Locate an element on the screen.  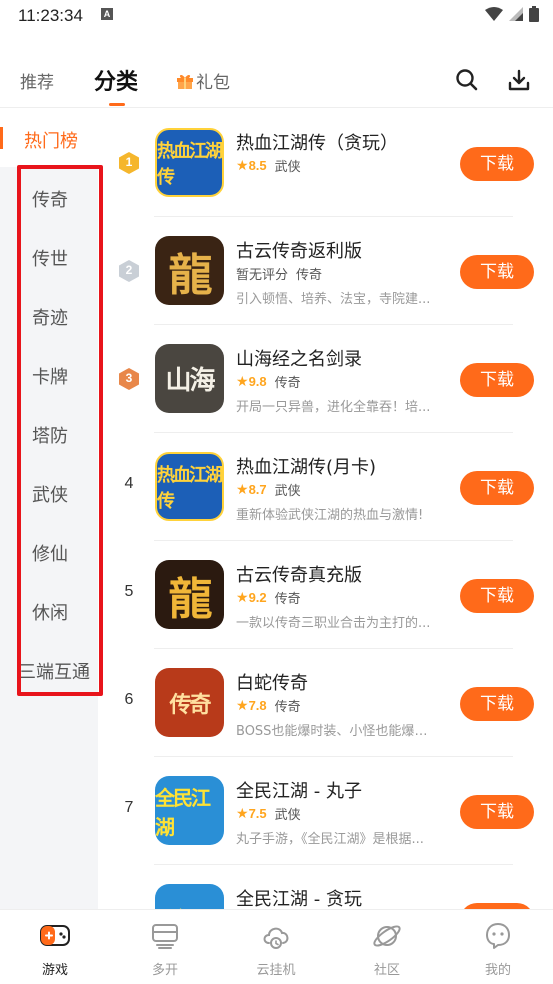
game-icon-art: 全民 is located at coordinates (189, 897).